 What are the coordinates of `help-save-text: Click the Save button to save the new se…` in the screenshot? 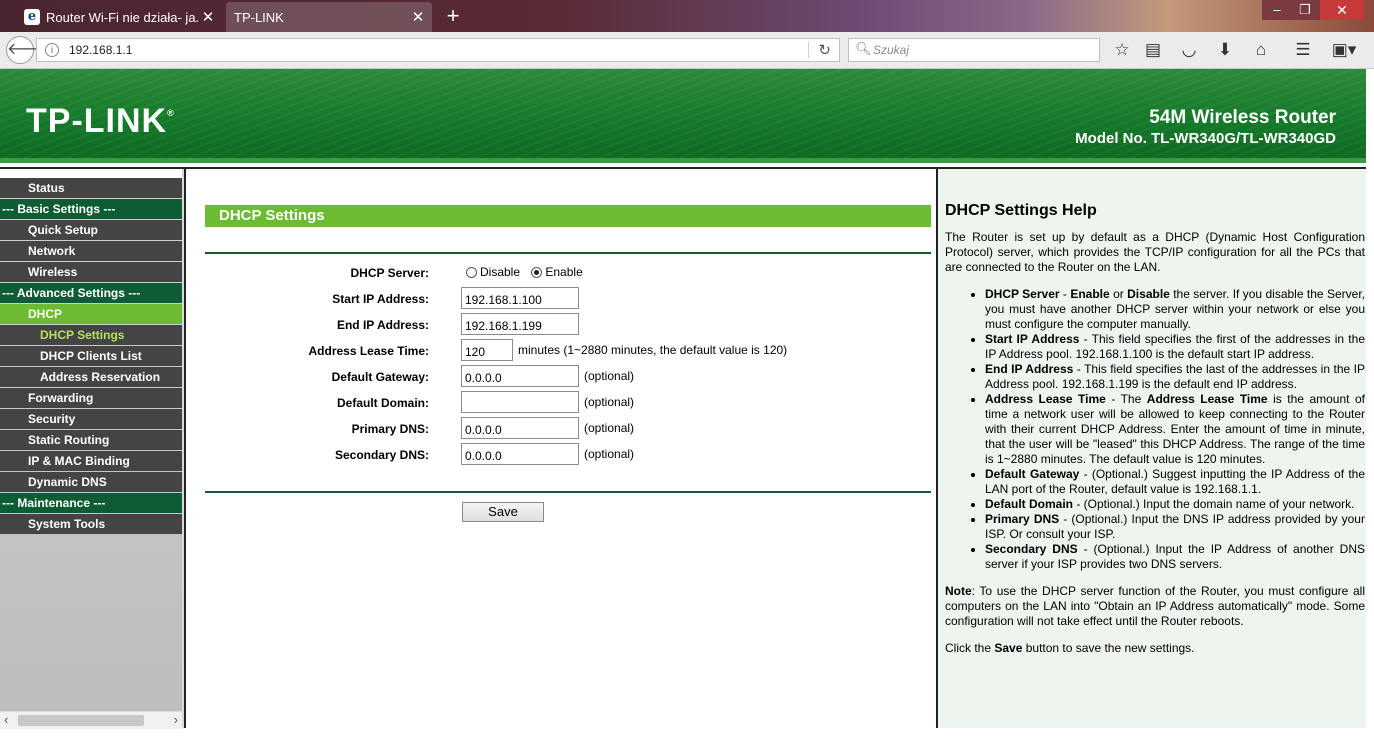 It's located at (1070, 648).